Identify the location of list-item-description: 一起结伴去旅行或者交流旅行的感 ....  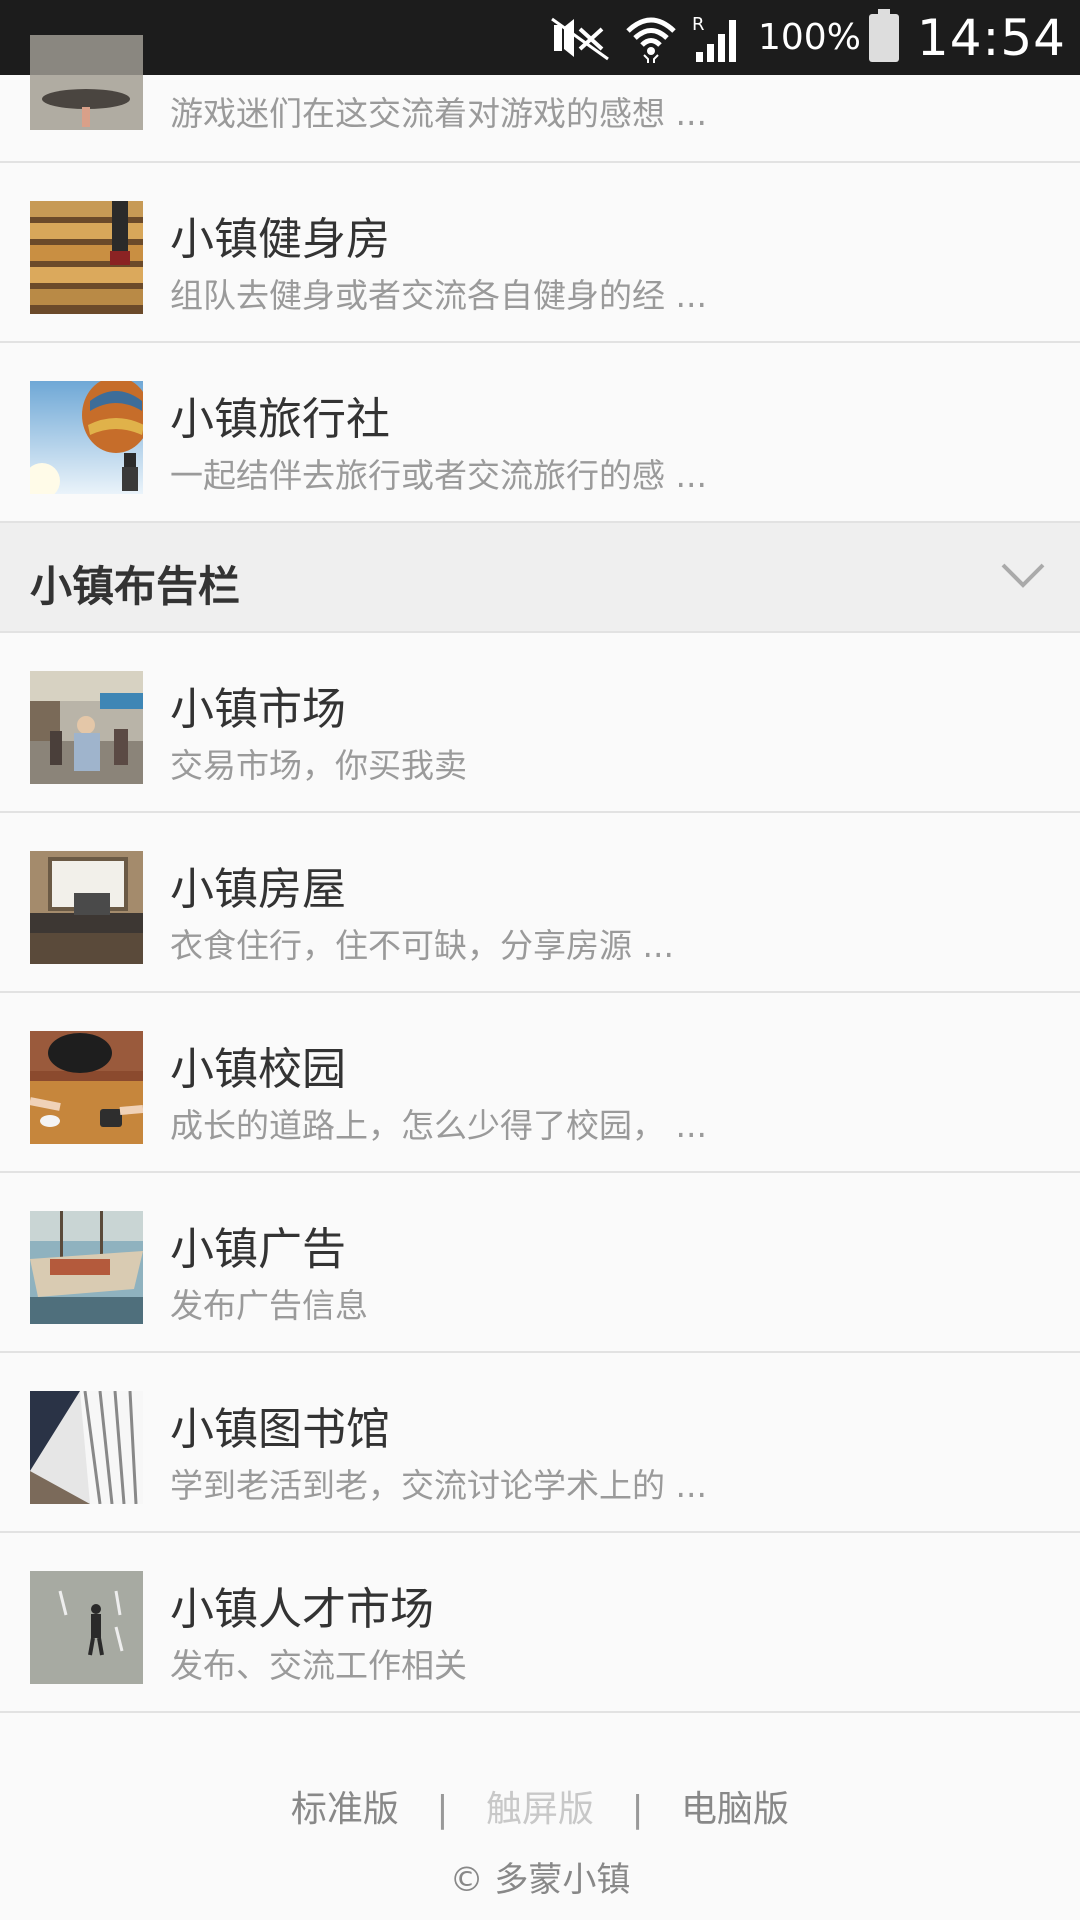
(438, 475).